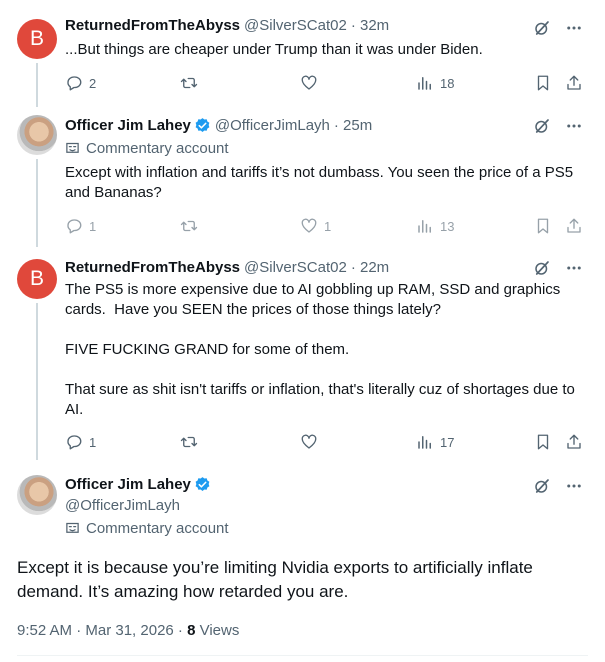  I want to click on action-bar: 1 1 13, so click(325, 226).